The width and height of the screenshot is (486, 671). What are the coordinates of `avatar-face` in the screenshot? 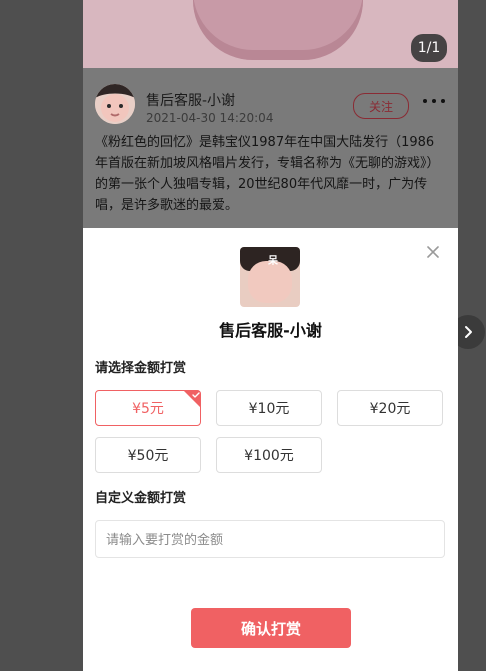 It's located at (270, 282).